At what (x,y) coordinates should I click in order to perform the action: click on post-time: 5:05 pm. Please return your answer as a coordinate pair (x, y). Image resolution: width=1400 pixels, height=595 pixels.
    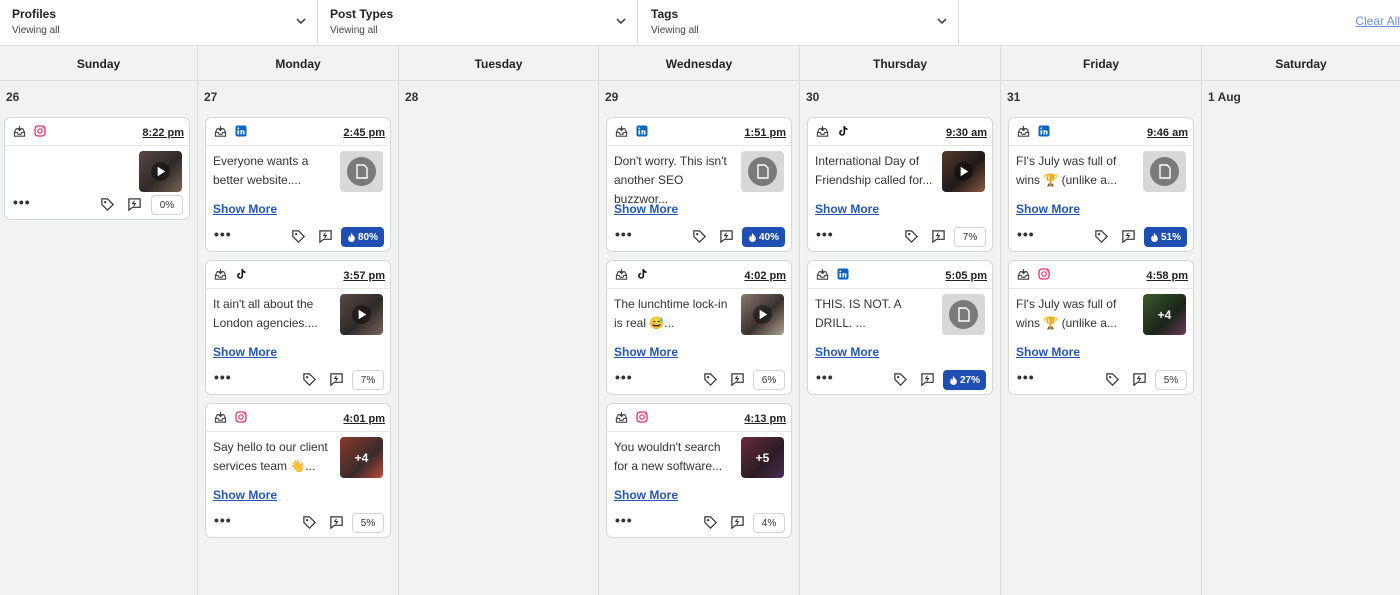
    Looking at the image, I should click on (966, 276).